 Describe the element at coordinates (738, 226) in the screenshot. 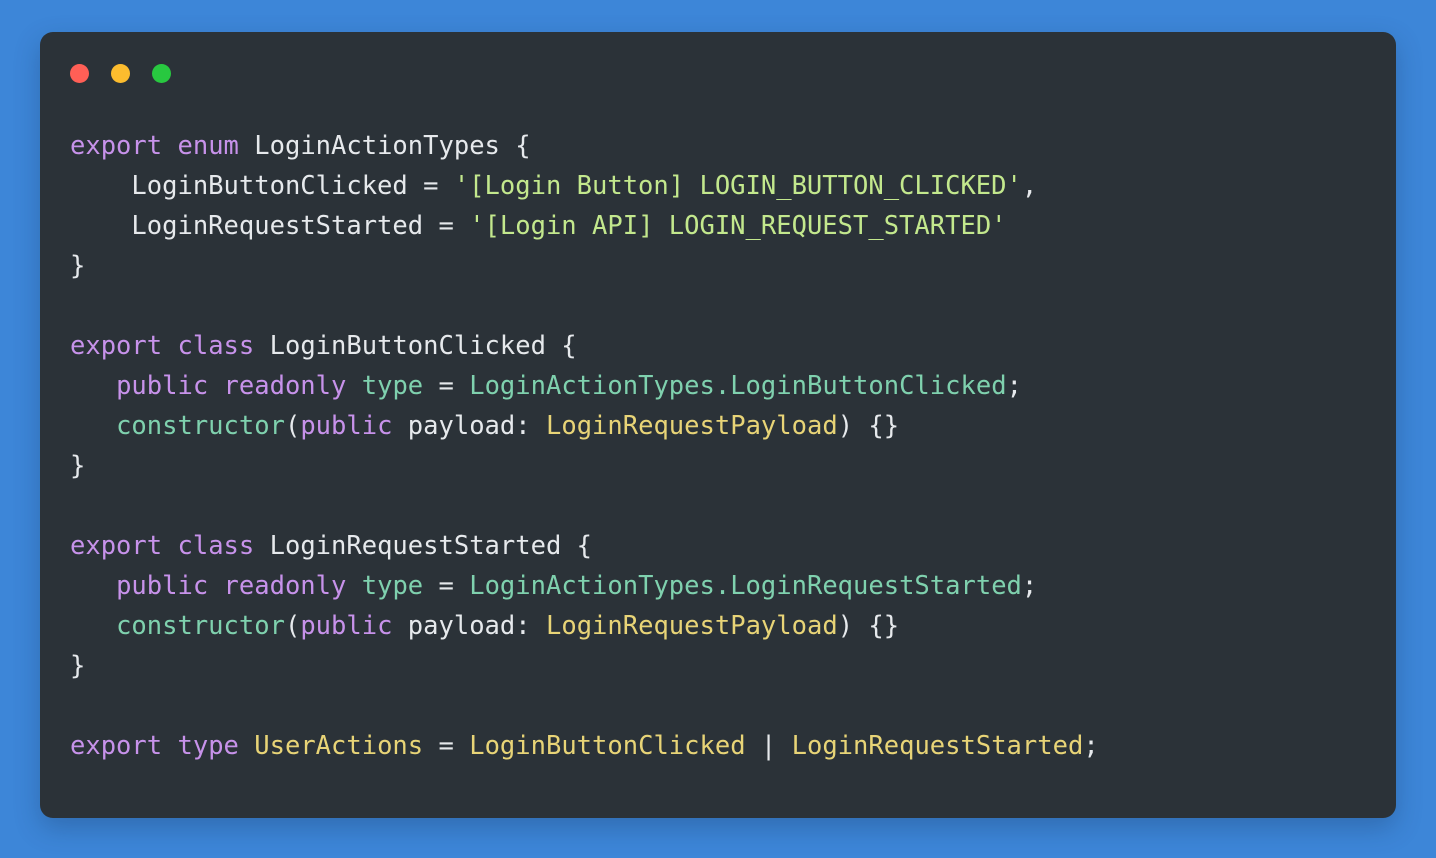

I see `code-token: '[Login API] LOGIN_REQUEST_STARTED'` at that location.